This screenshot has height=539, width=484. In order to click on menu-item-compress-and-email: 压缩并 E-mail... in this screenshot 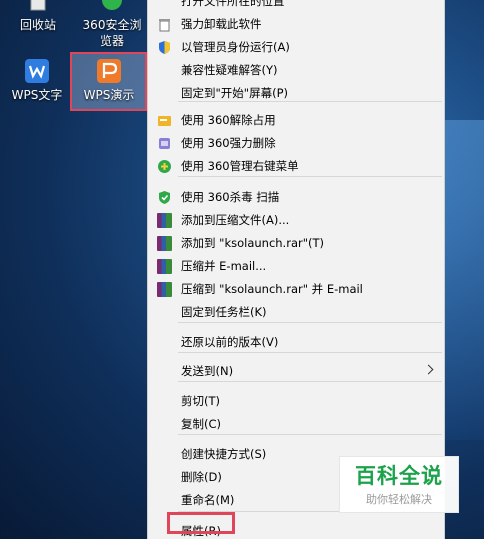, I will do `click(296, 266)`.